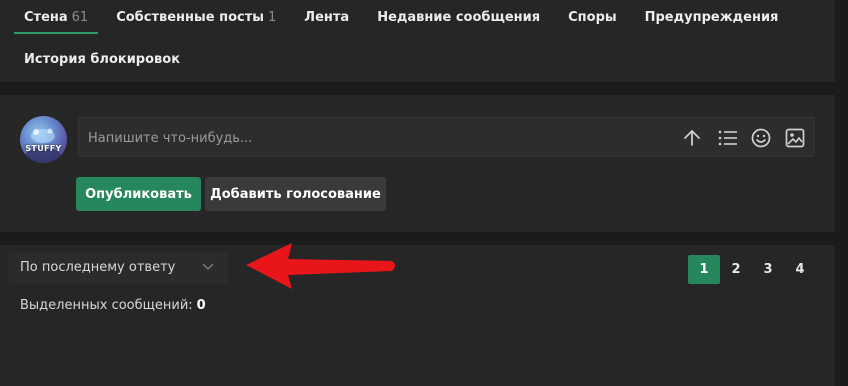 This screenshot has width=848, height=386. Describe the element at coordinates (736, 269) in the screenshot. I see `page-button-2: 2` at that location.